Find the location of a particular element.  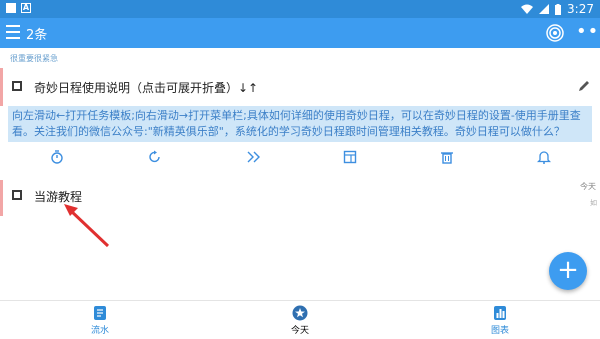

wifi-icon is located at coordinates (527, 9).